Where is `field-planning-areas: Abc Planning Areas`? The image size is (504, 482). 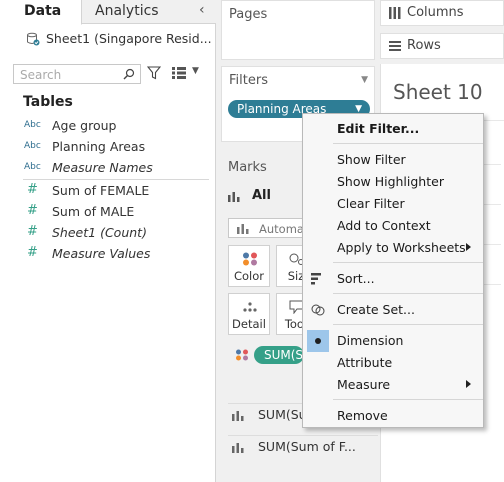
field-planning-areas: Abc Planning Areas is located at coordinates (119, 148).